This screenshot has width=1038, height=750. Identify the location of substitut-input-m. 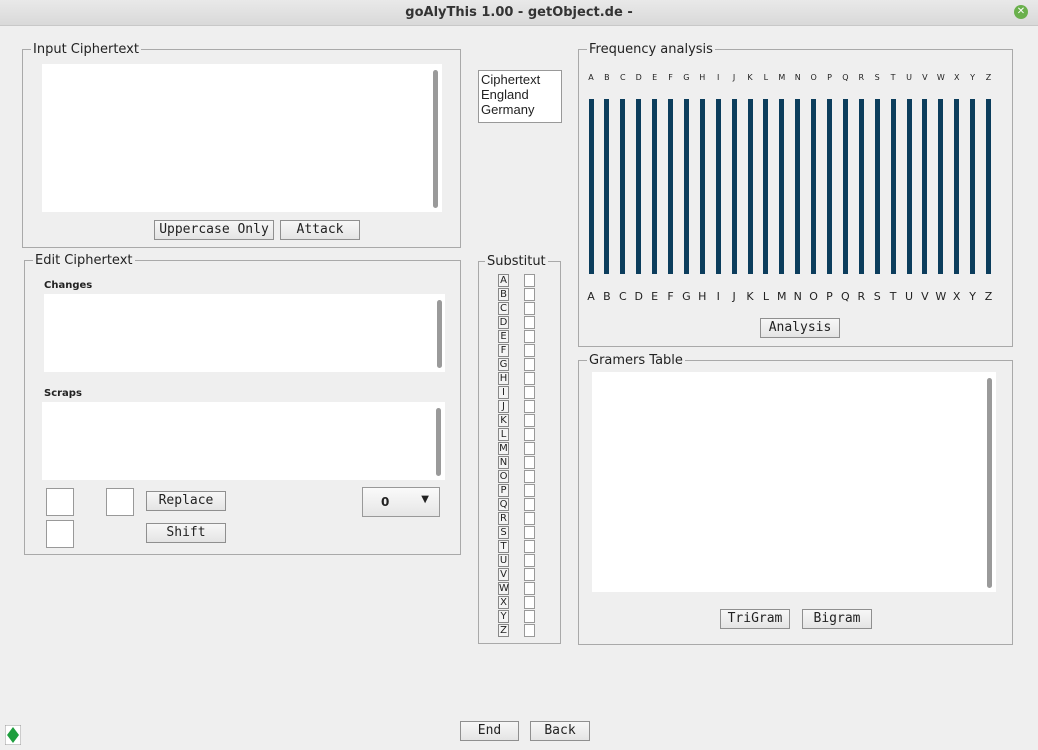
(529, 448).